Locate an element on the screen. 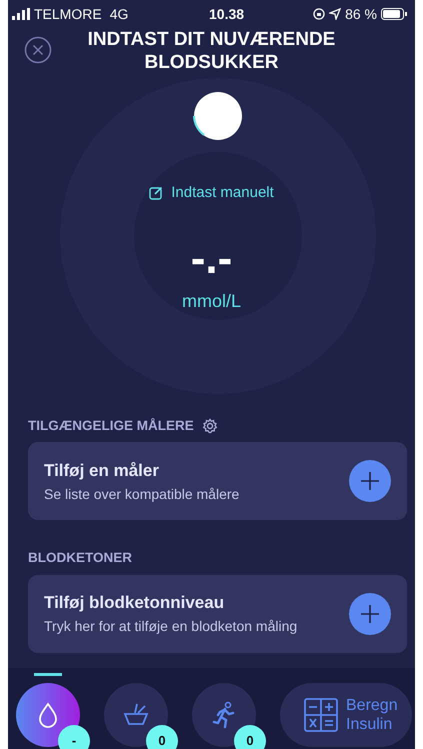 This screenshot has height=749, width=423. card-title: Tilføj en måler is located at coordinates (102, 471).